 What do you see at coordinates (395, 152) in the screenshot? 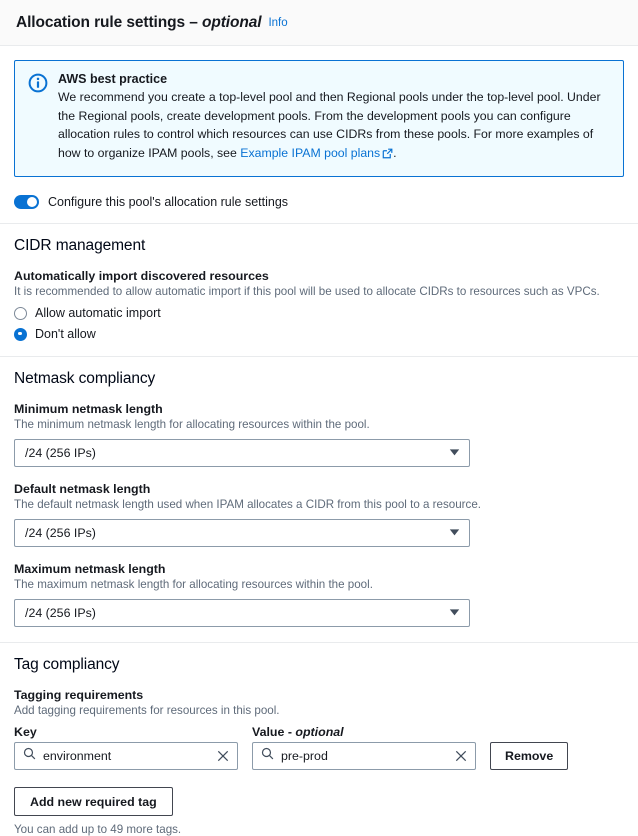
I see `alert-text-after-link: .` at bounding box center [395, 152].